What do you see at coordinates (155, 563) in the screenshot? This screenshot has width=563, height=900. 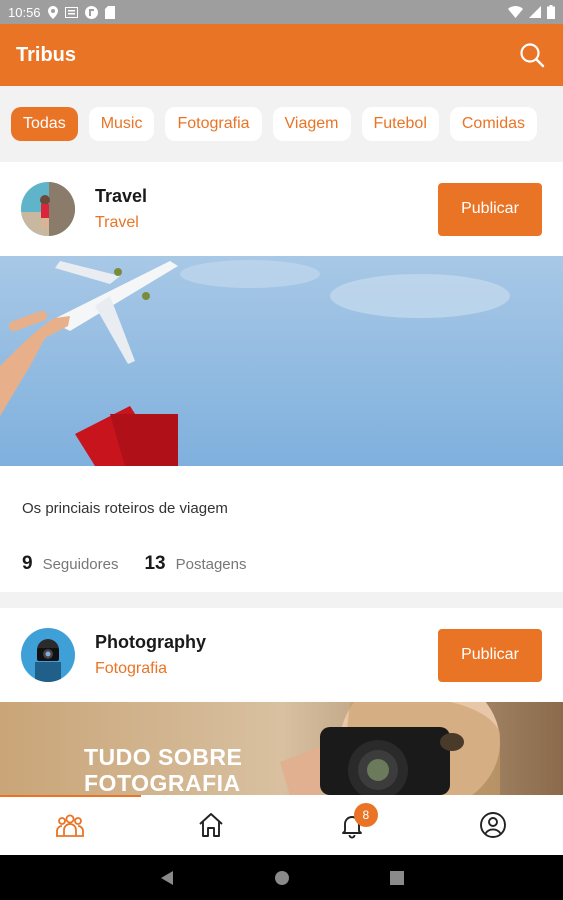 I see `posts-count: 13` at bounding box center [155, 563].